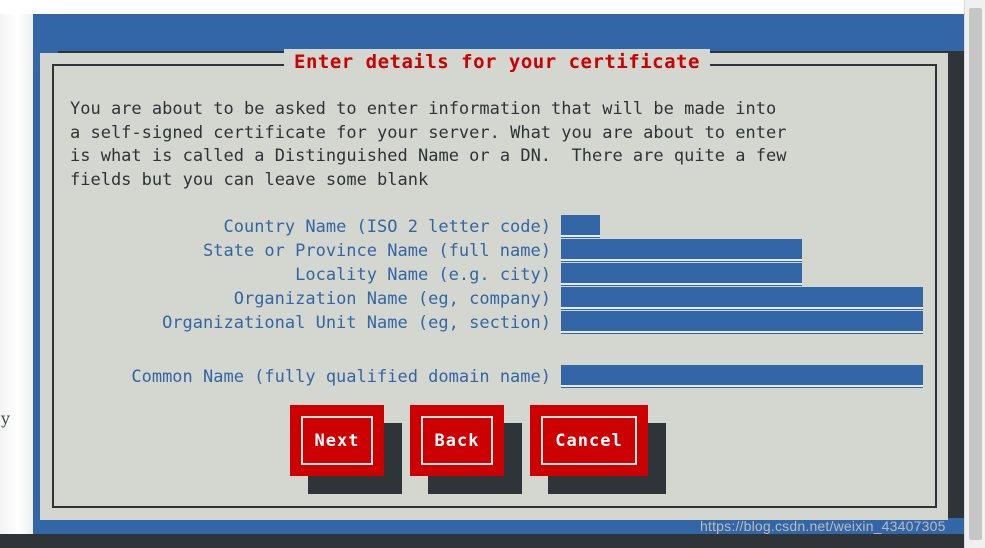  Describe the element at coordinates (392, 299) in the screenshot. I see `label-organization-name: Organization Name (eg, company)` at that location.